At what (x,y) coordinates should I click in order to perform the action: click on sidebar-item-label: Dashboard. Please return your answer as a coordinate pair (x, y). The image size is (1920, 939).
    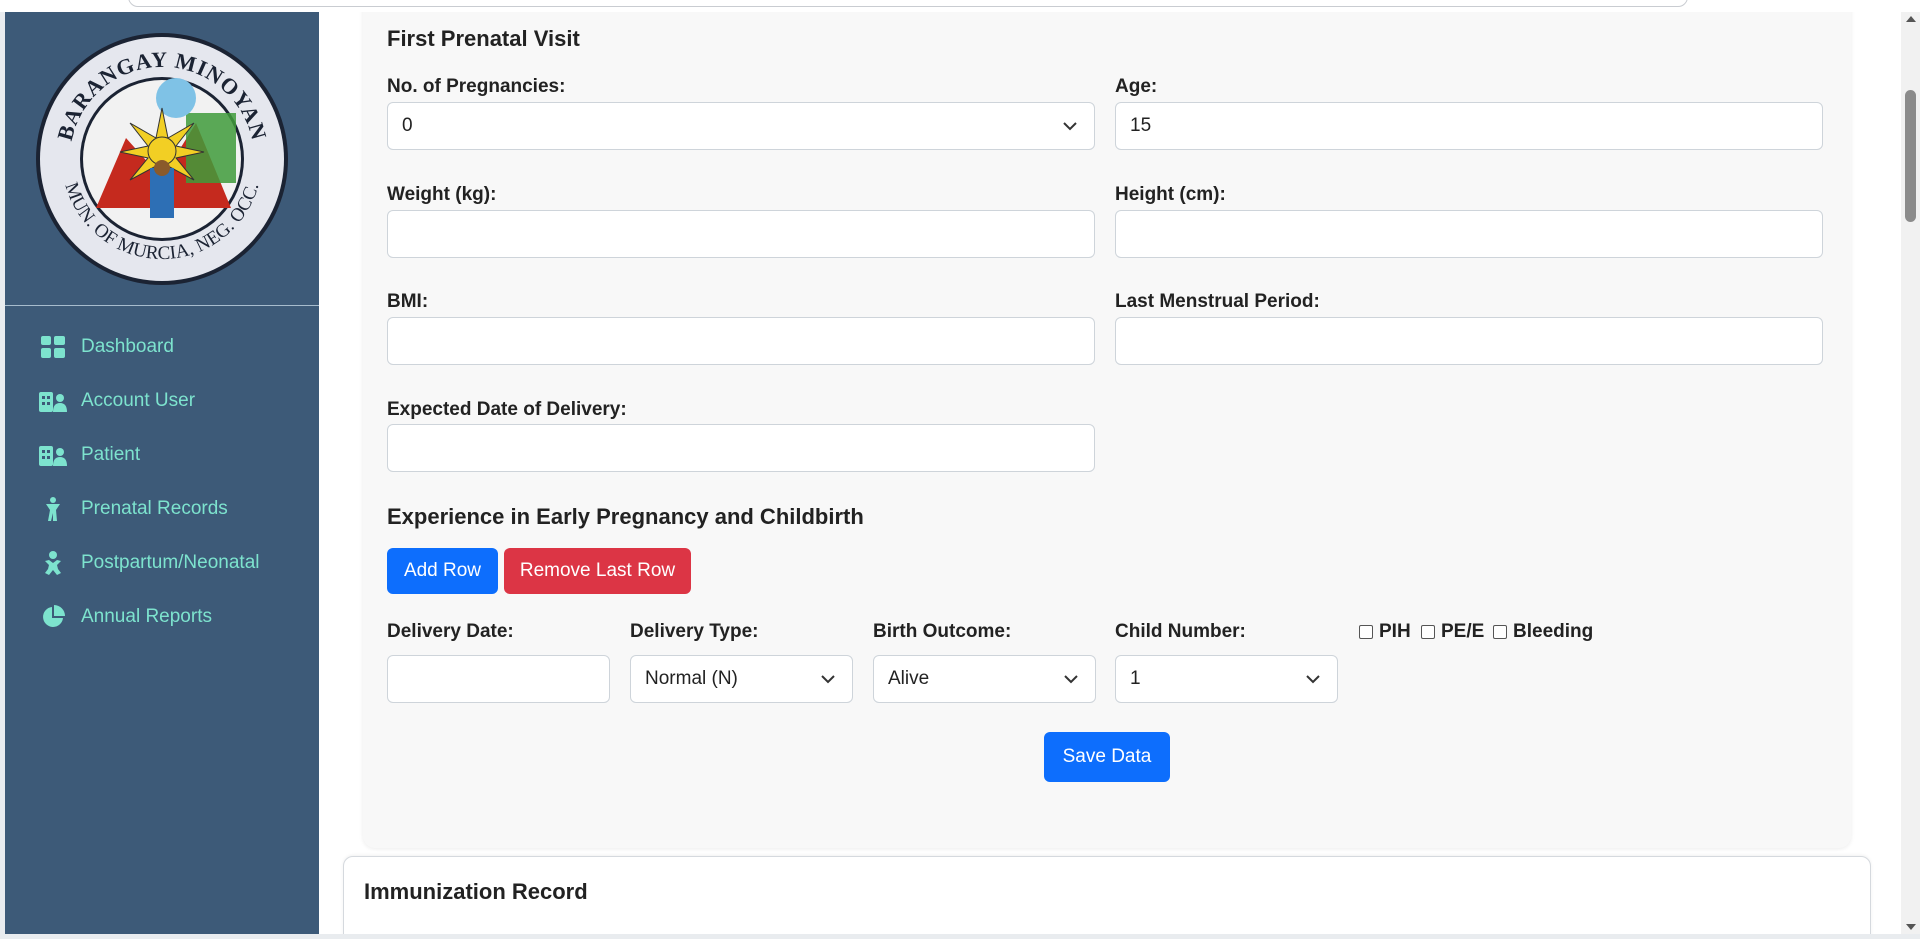
    Looking at the image, I should click on (127, 346).